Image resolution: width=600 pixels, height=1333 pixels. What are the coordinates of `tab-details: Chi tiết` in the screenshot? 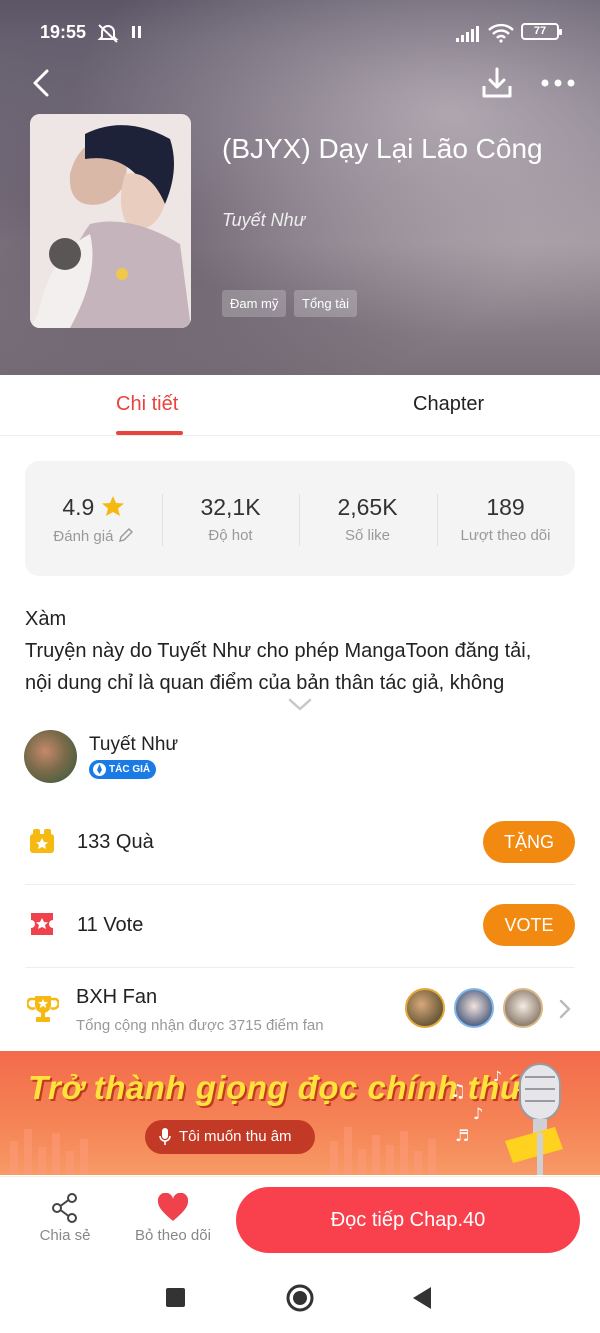 It's located at (147, 404).